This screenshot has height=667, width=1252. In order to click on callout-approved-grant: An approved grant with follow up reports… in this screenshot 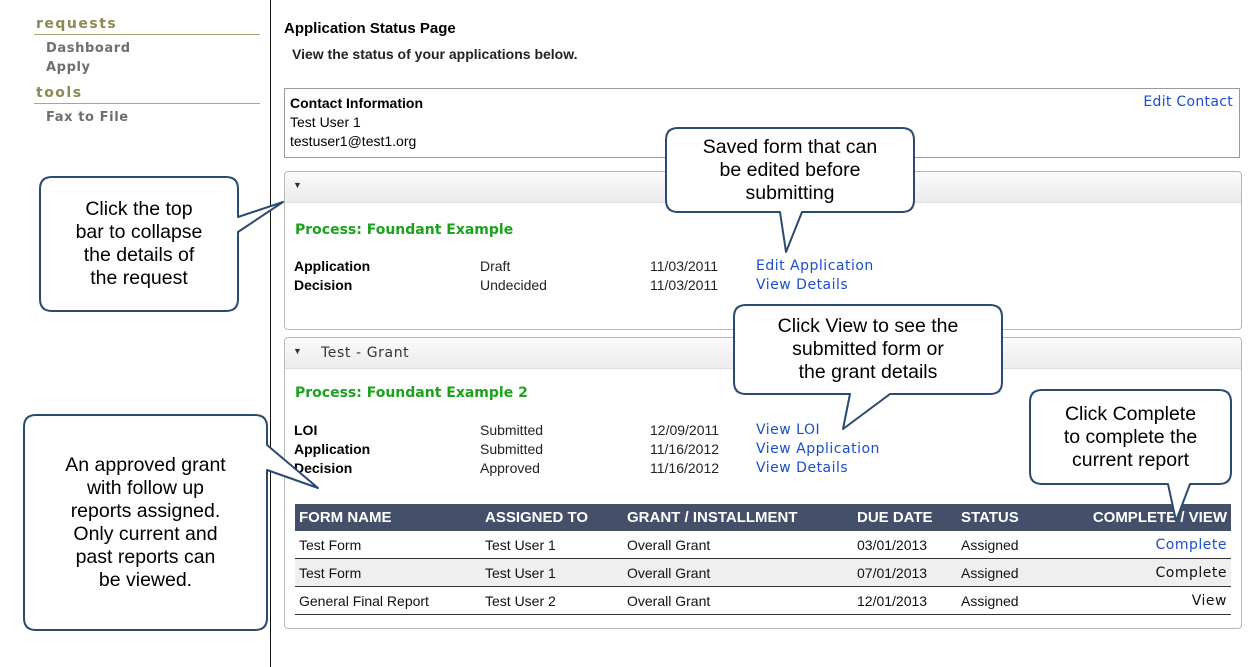, I will do `click(145, 522)`.